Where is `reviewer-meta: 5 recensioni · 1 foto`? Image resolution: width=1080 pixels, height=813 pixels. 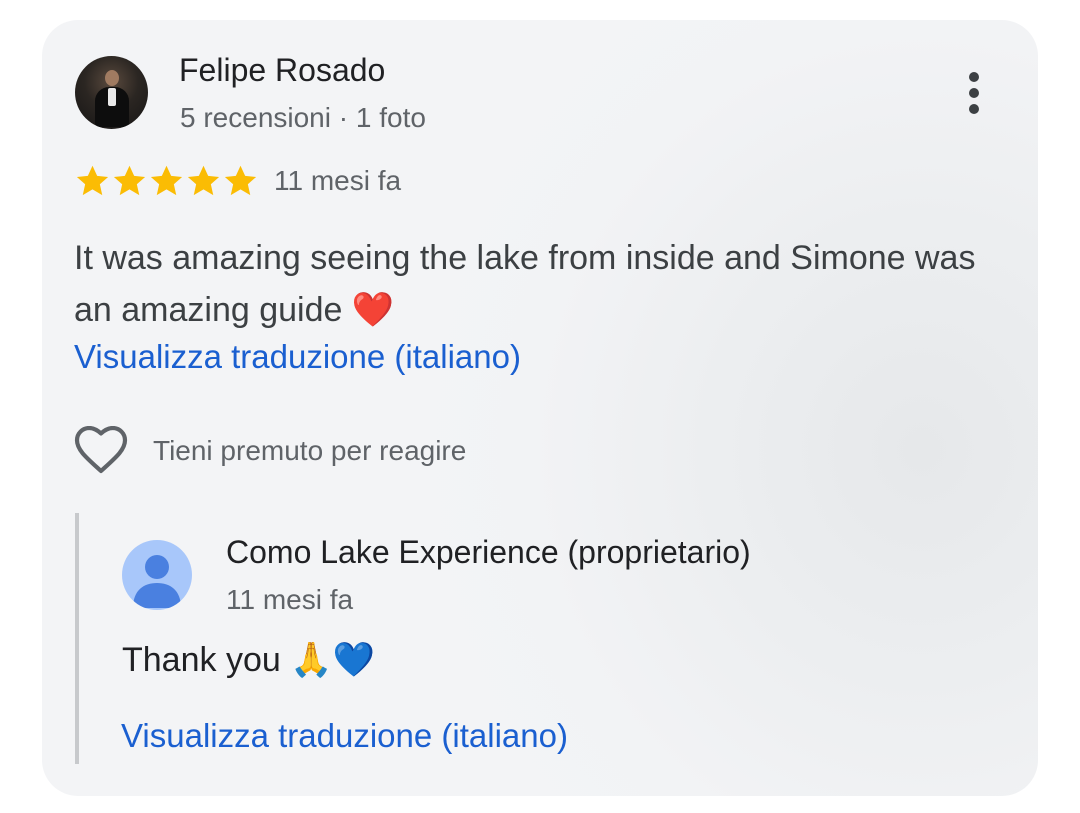 reviewer-meta: 5 recensioni · 1 foto is located at coordinates (303, 118).